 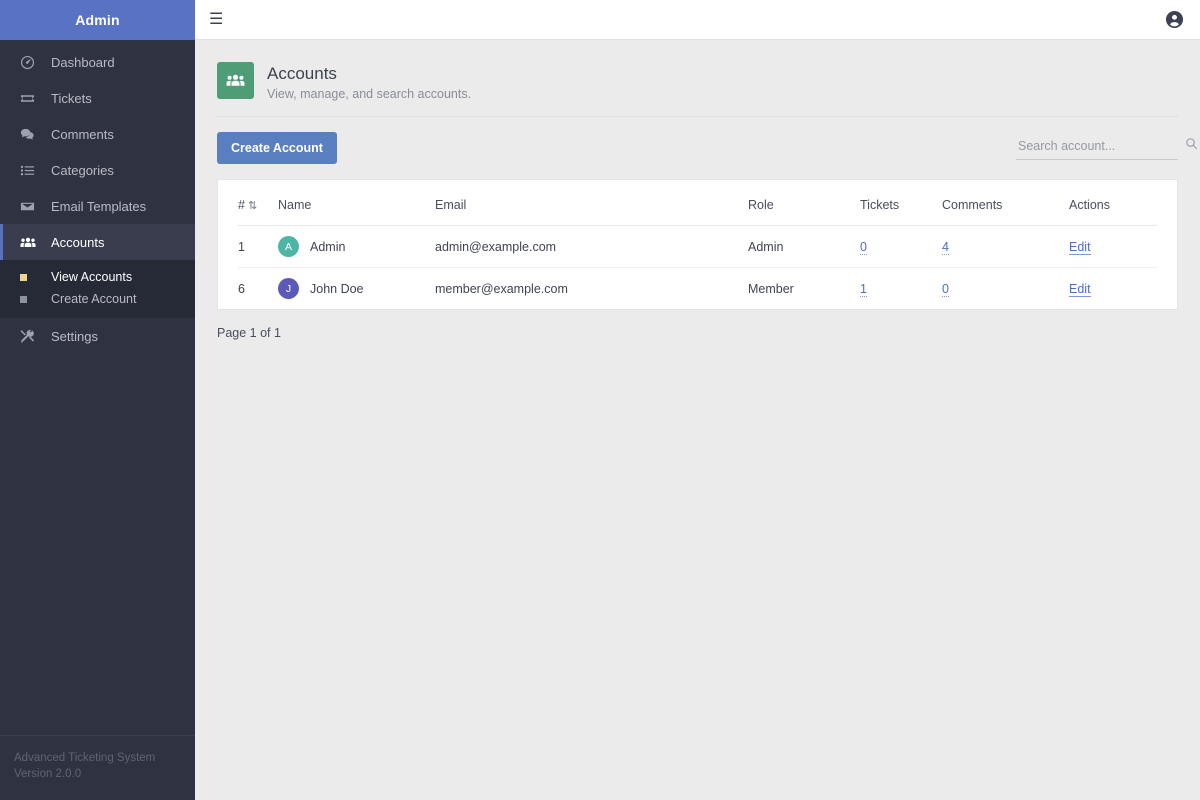 What do you see at coordinates (1189, 146) in the screenshot?
I see `search-icon` at bounding box center [1189, 146].